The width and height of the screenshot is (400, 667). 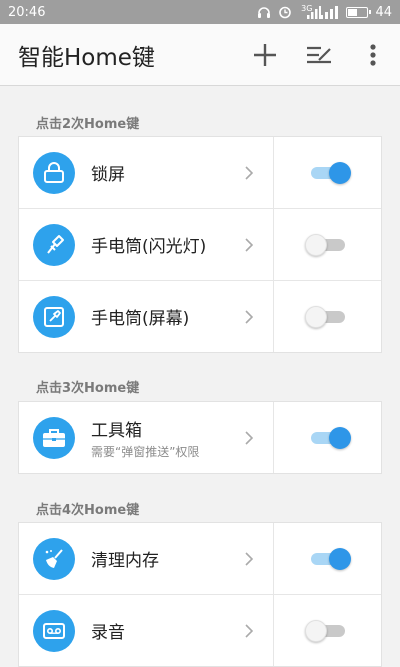 I want to click on card-3x: 工具箱 需要“弹窗推送”权限, so click(x=200, y=437).